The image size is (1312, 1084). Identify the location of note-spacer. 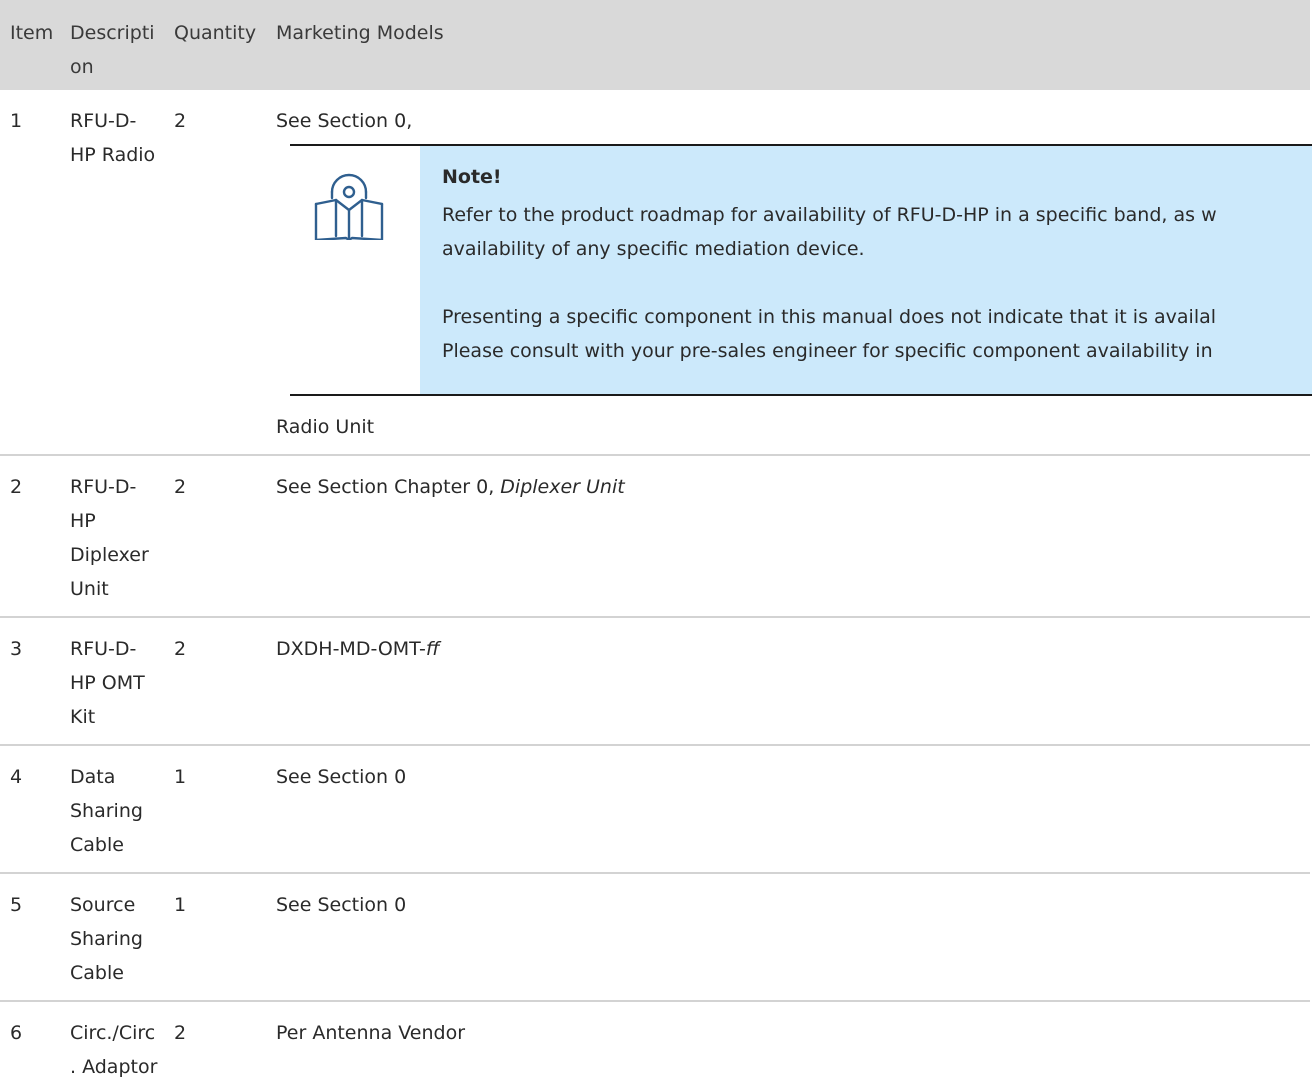
(877, 283).